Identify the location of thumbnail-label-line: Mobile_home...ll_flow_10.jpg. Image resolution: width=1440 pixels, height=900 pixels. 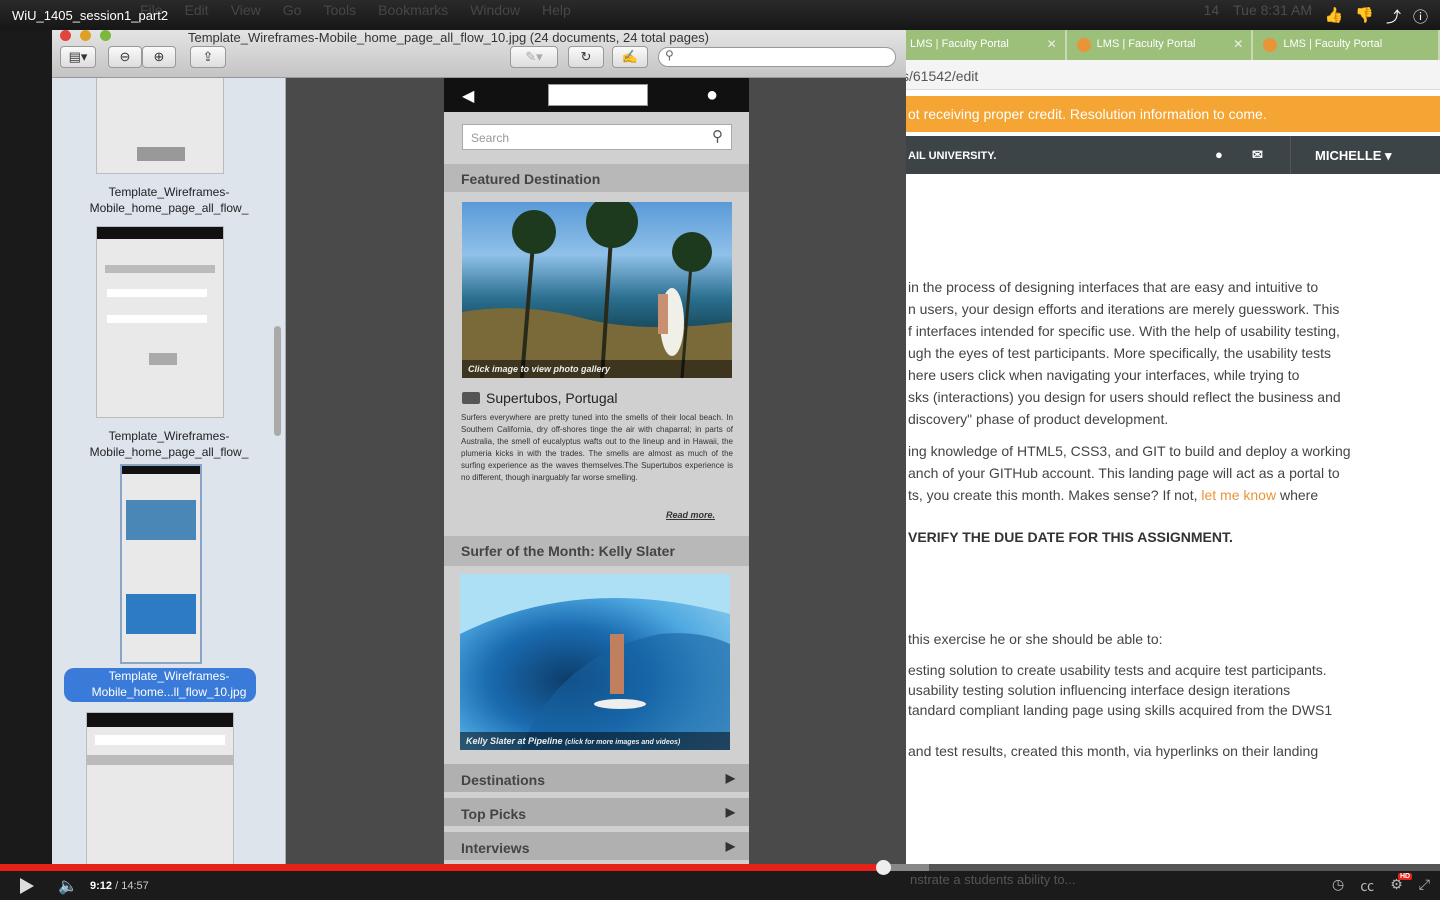
(169, 692).